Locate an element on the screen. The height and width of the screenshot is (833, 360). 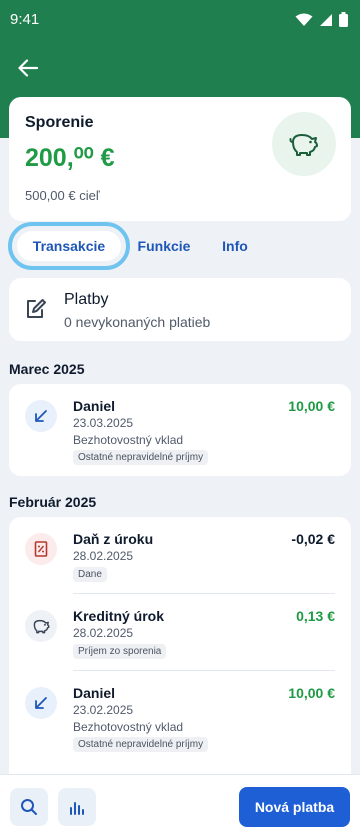
tab-funkcie: Funkcie is located at coordinates (164, 246).